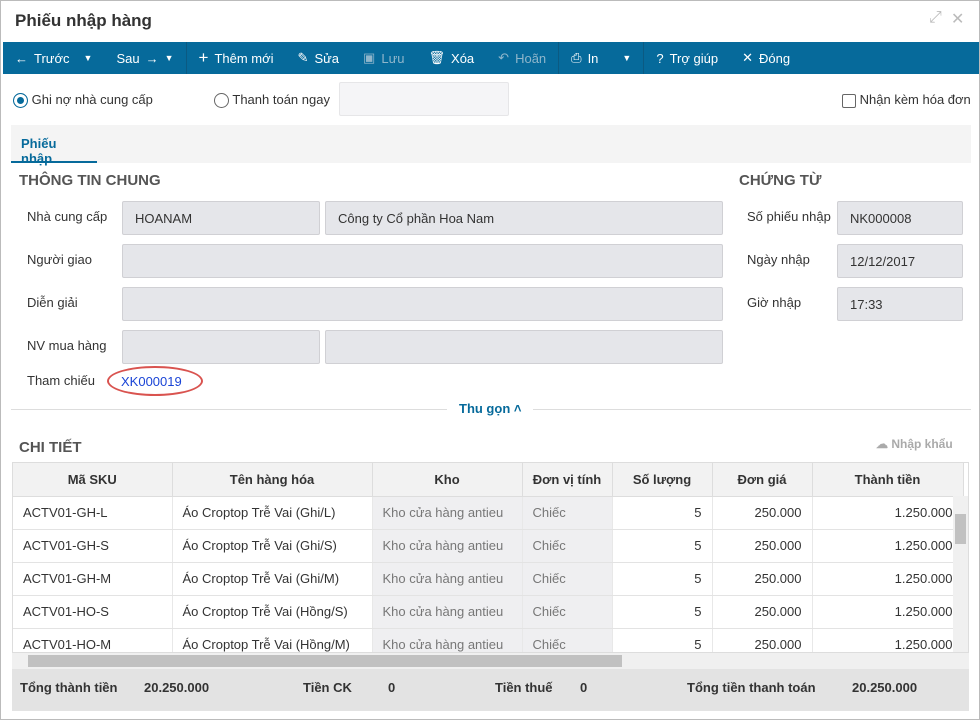 Image resolution: width=980 pixels, height=720 pixels. Describe the element at coordinates (54, 145) in the screenshot. I see `tab-receipt: Phiếu nhập` at that location.